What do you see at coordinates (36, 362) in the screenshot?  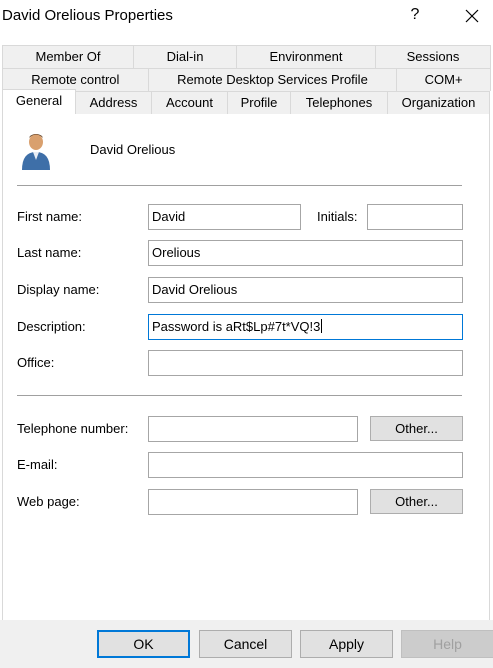 I see `office-label: Office:` at bounding box center [36, 362].